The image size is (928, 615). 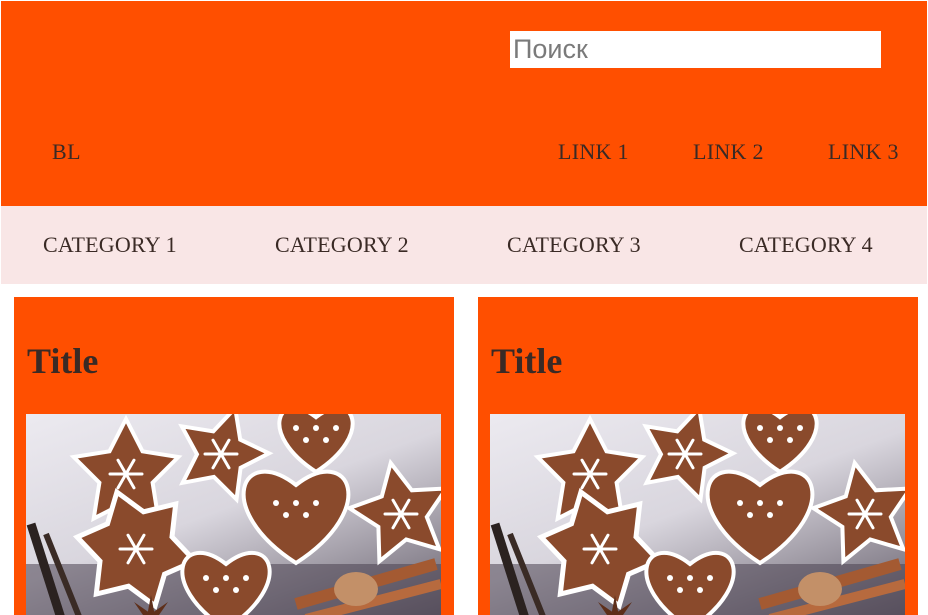 What do you see at coordinates (863, 152) in the screenshot?
I see `nav-link-3: LINK 3` at bounding box center [863, 152].